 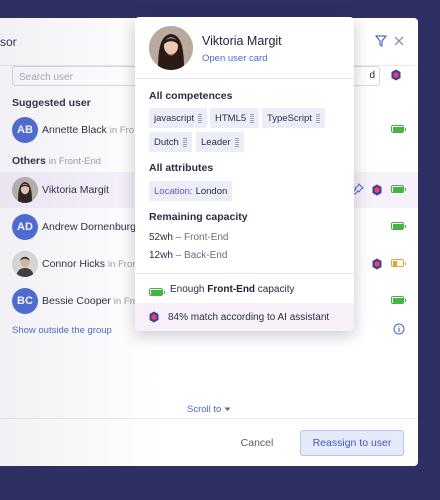 What do you see at coordinates (57, 161) in the screenshot?
I see `others-heading: Others in Front-End` at bounding box center [57, 161].